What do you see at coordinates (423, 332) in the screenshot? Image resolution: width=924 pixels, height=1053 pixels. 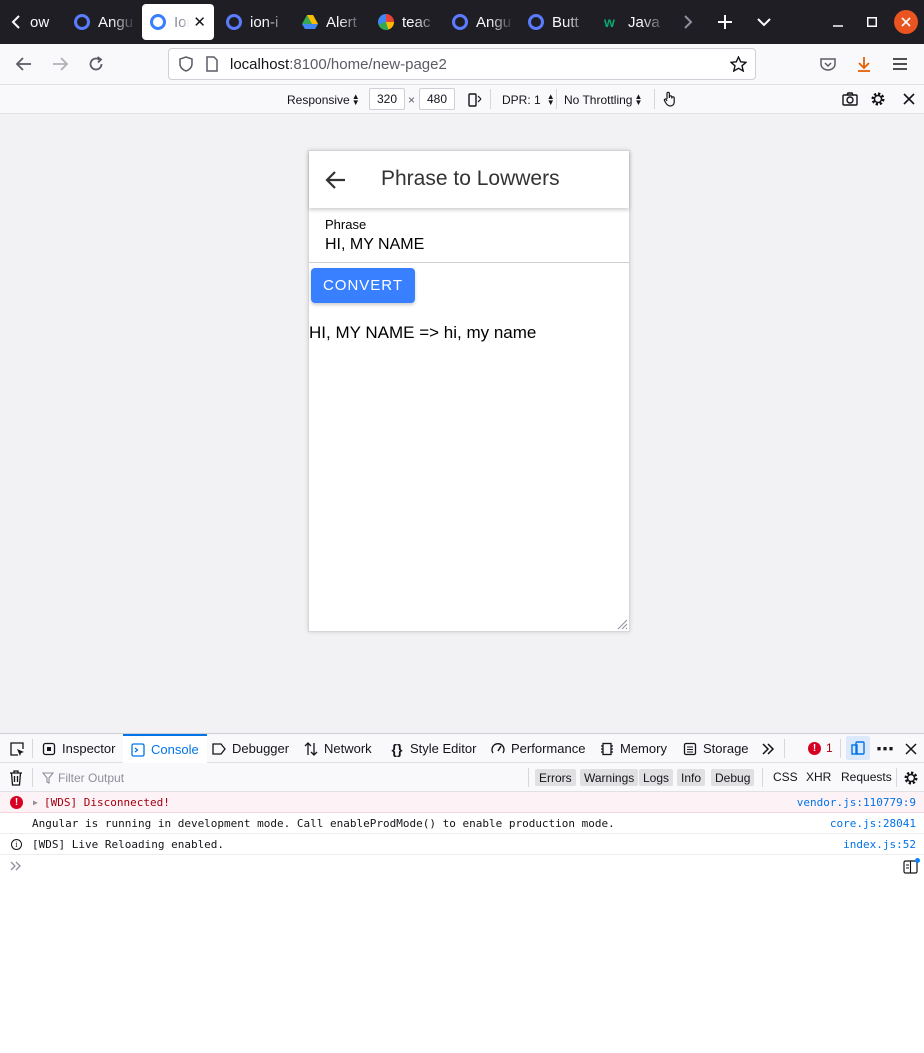 I see `conversion-result: HI, MY NAME => hi, my name` at bounding box center [423, 332].